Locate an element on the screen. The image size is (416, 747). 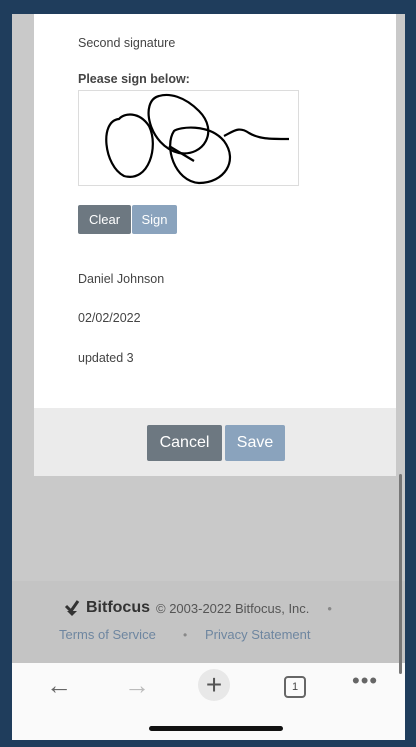
bitfocus-logo-icon is located at coordinates (72, 608).